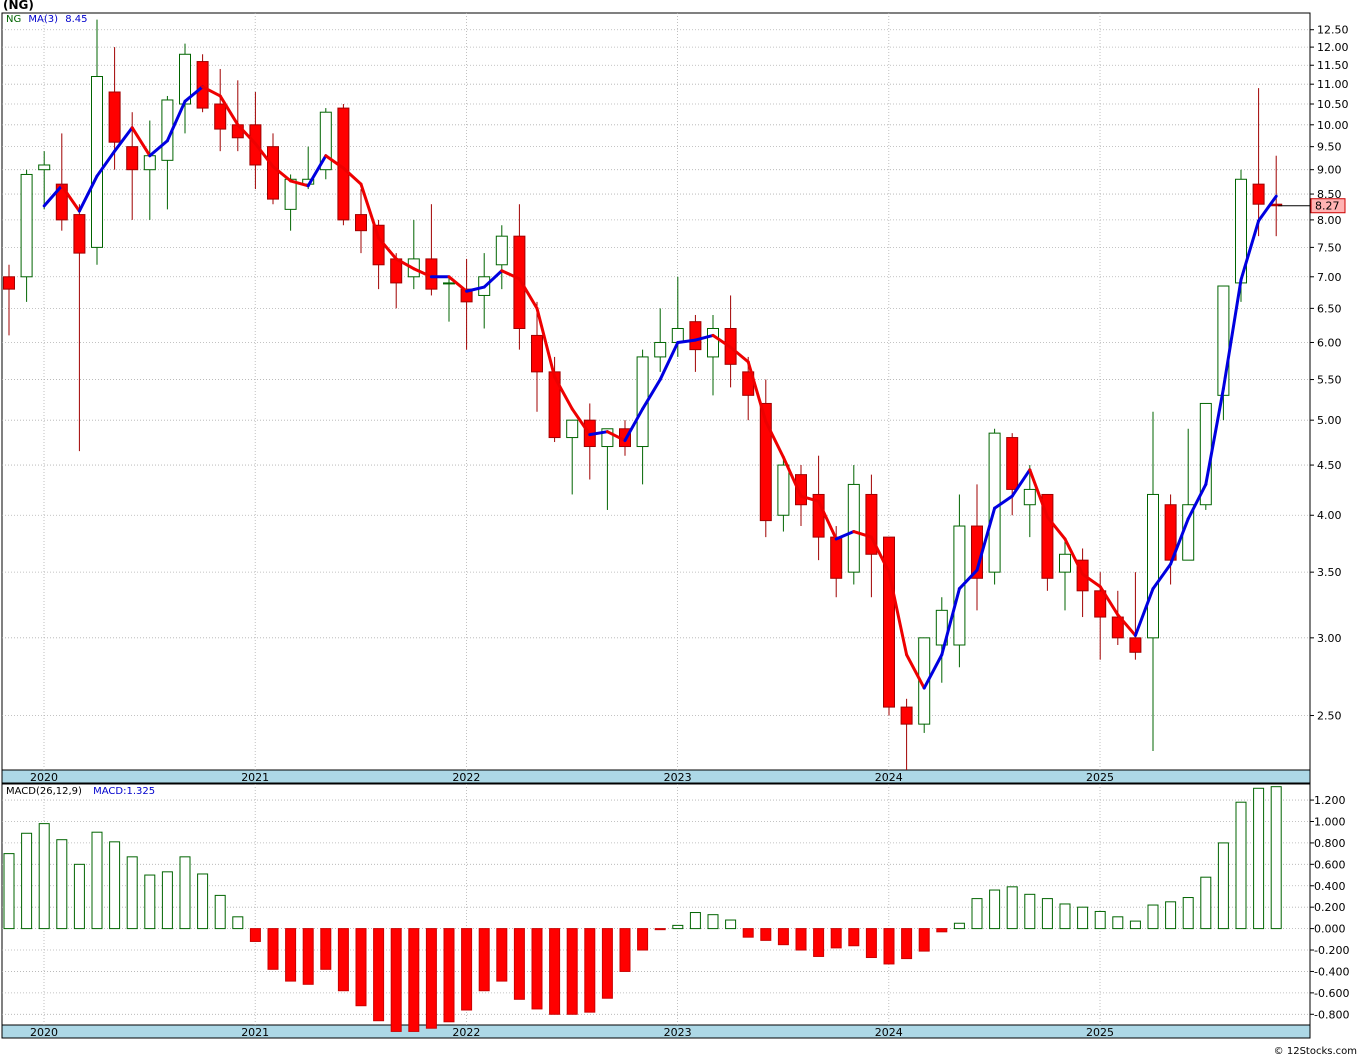  I want to click on price-y-tick-label: 6.00, so click(1329, 342).